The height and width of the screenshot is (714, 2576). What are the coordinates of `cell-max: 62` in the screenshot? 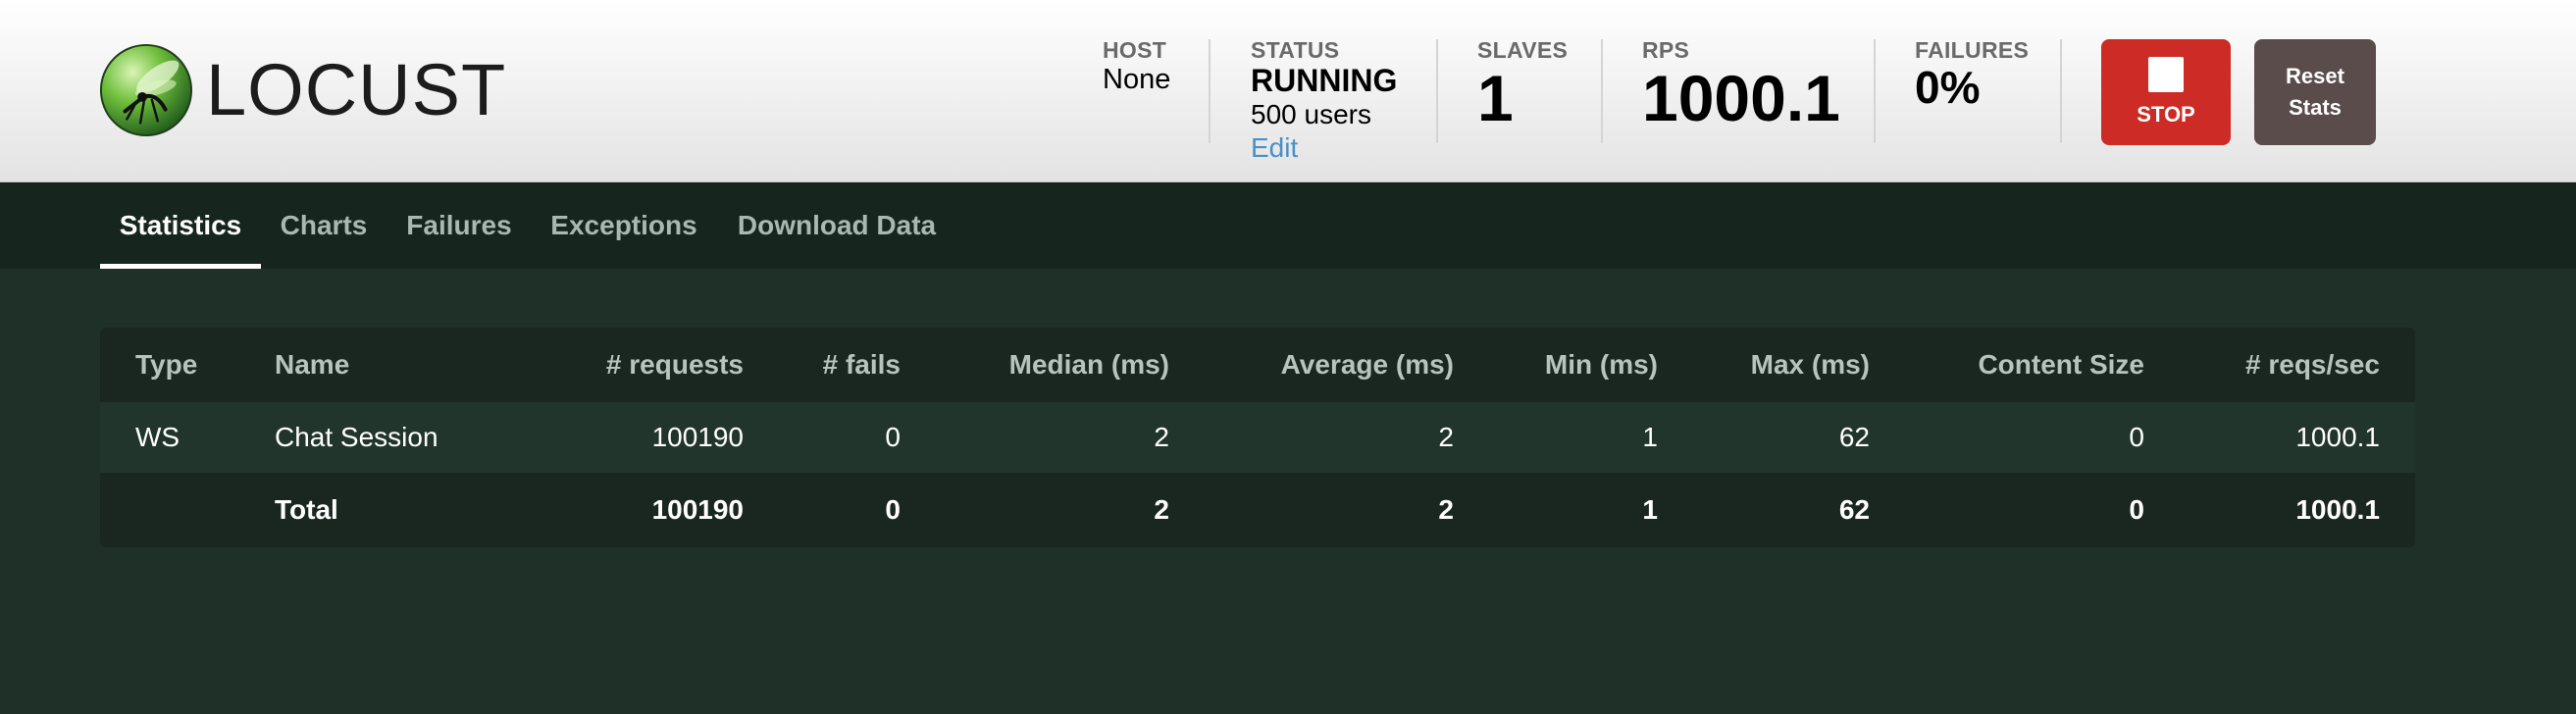 It's located at (1854, 437).